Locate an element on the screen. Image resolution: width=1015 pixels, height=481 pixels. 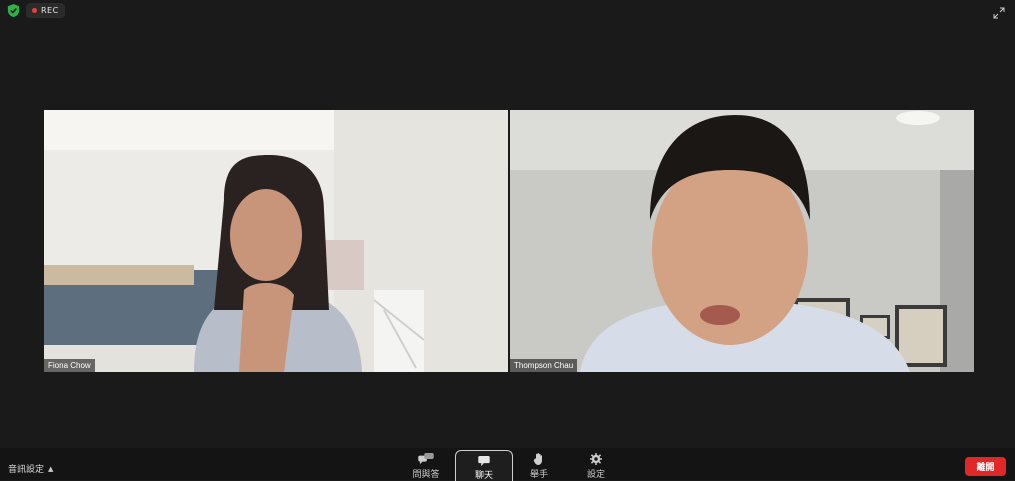
audio-settings-button: 音訊設定 ▲ is located at coordinates (31, 469).